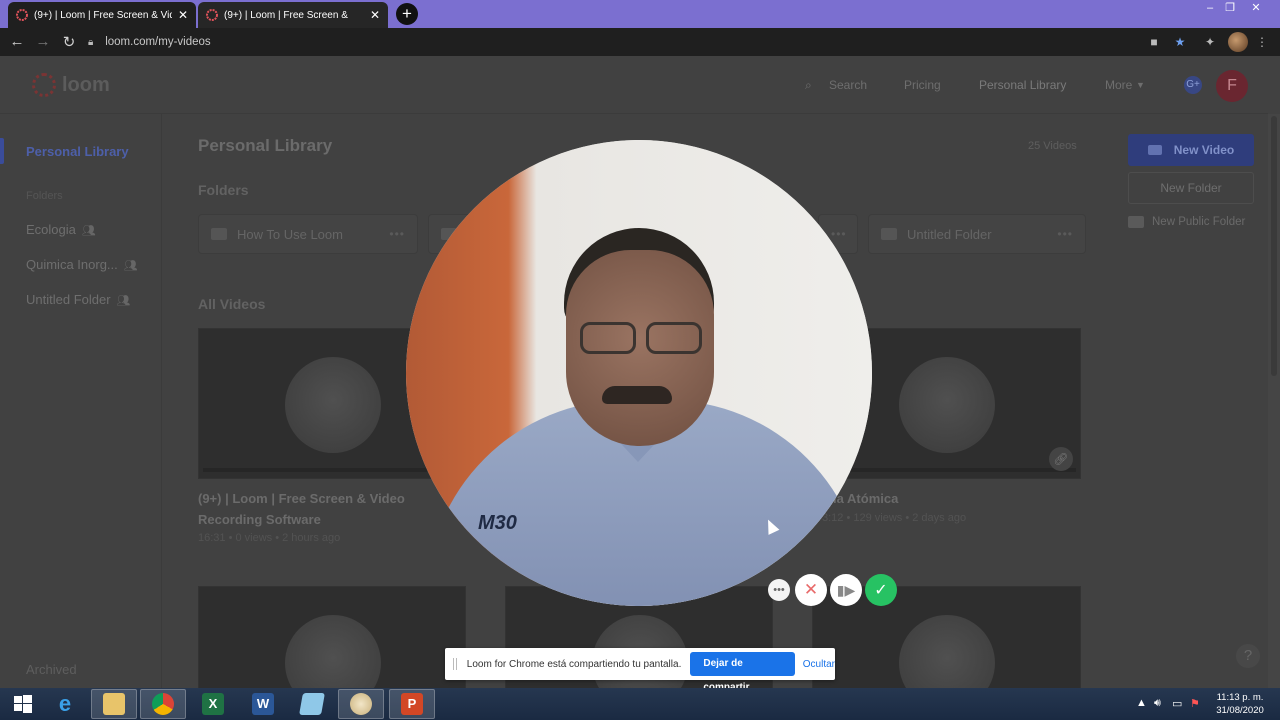 This screenshot has width=1280, height=720. Describe the element at coordinates (91, 42) in the screenshot. I see `lock-icon: 🔒︎` at that location.